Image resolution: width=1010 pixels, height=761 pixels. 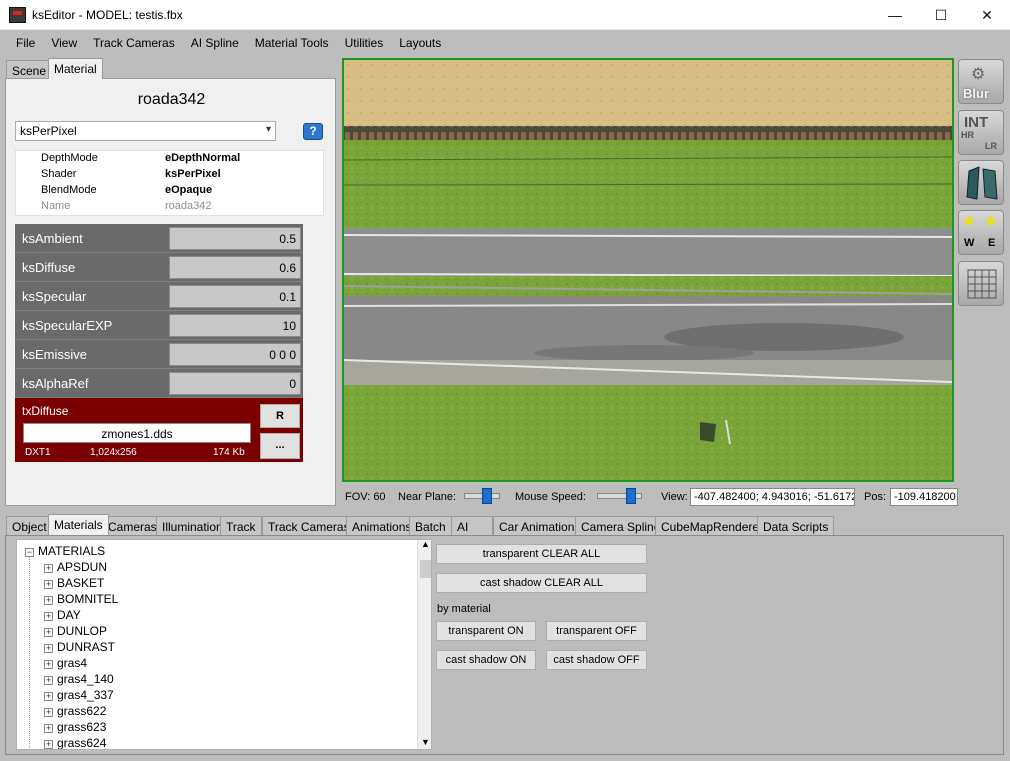 What do you see at coordinates (75, 568) in the screenshot?
I see `tree-item: + APSDUN` at bounding box center [75, 568].